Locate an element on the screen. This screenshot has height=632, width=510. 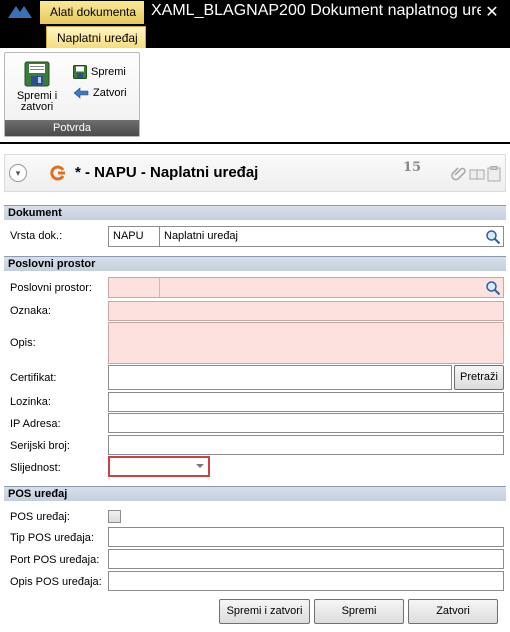
chevron-down-icon: ▾ is located at coordinates (18, 173).